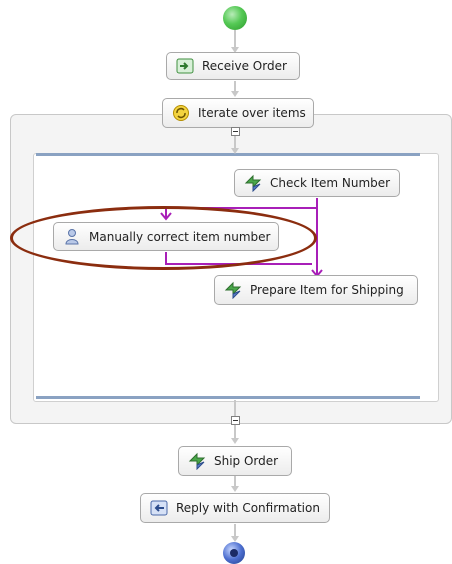 The width and height of the screenshot is (452, 564). Describe the element at coordinates (248, 508) in the screenshot. I see `reply-with-confirmation-label: Reply with Confirmation` at that location.